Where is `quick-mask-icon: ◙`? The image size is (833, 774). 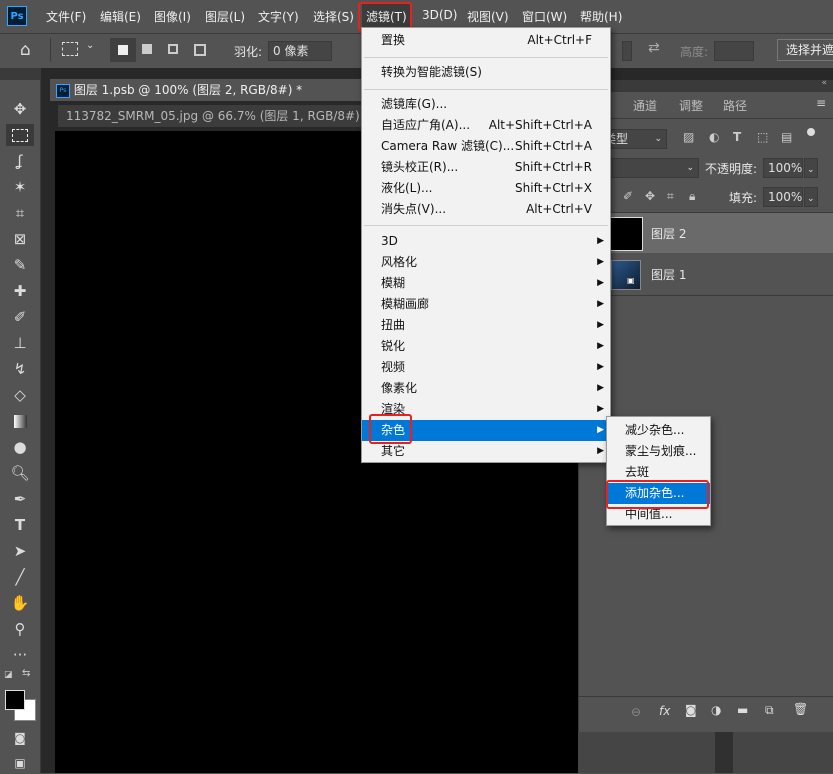 quick-mask-icon: ◙ is located at coordinates (20, 738).